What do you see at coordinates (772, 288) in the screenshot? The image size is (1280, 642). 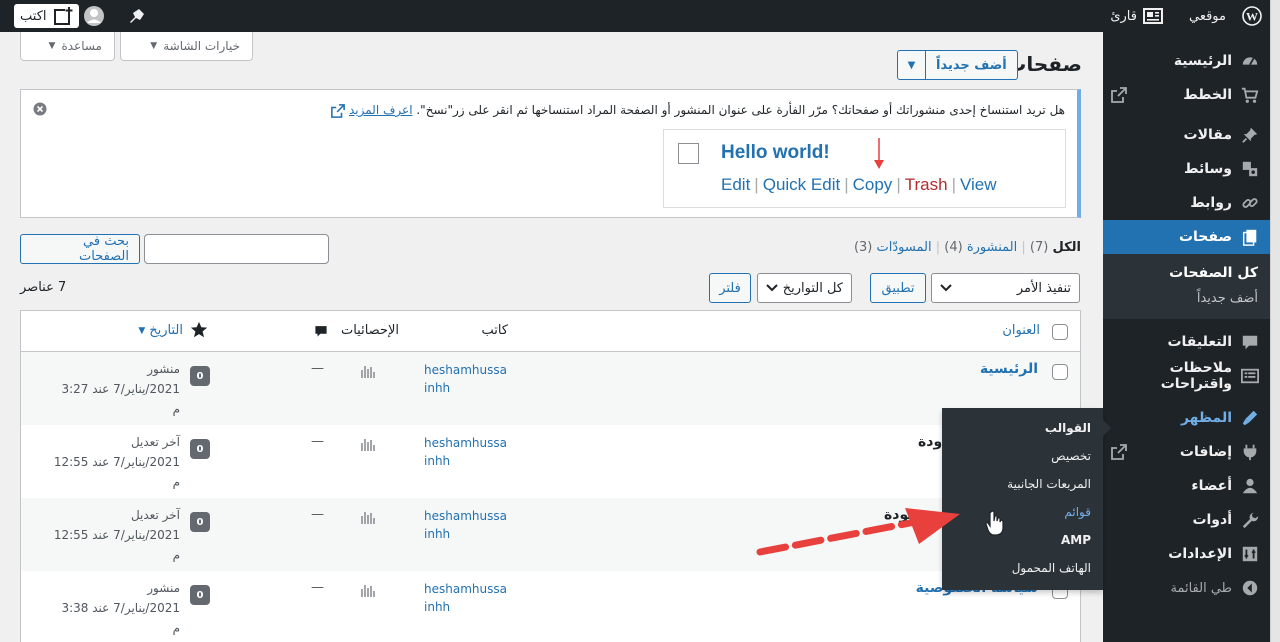 I see `chevron-down-icon` at bounding box center [772, 288].